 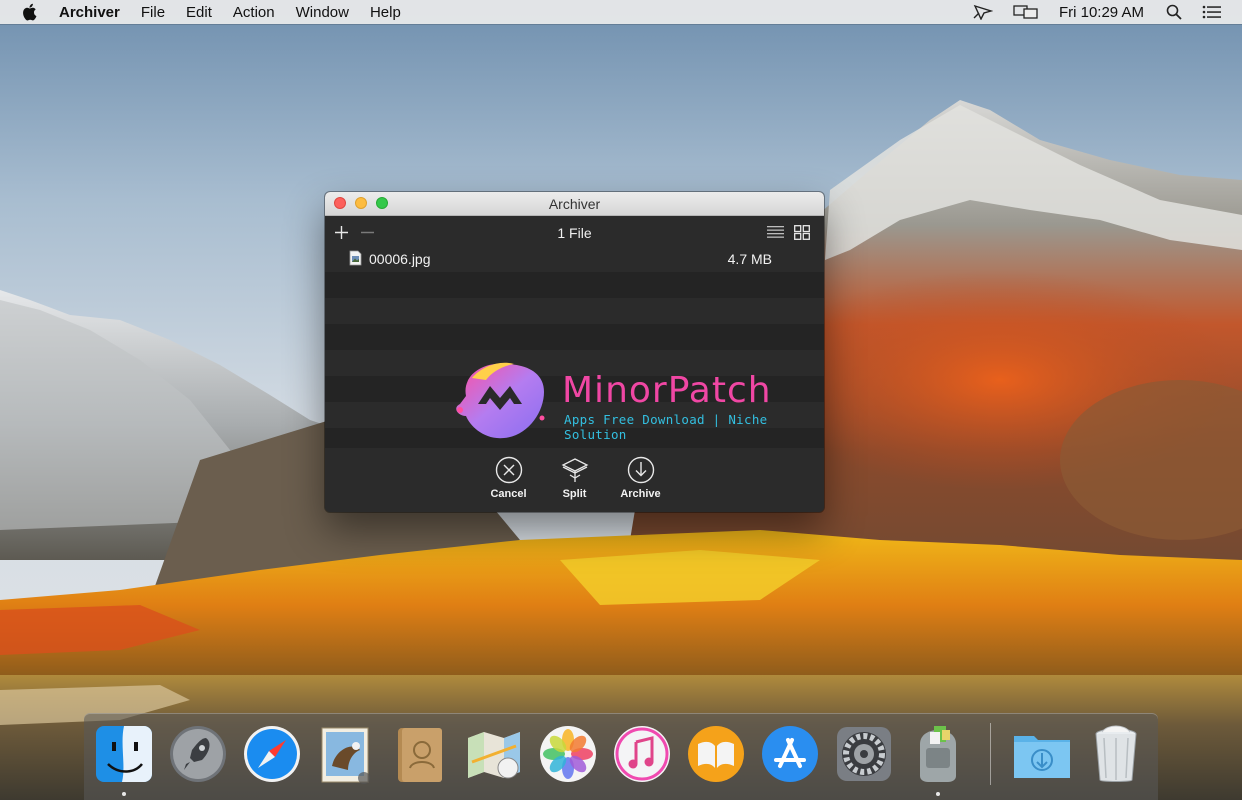 I want to click on cancel-icon, so click(x=508, y=470).